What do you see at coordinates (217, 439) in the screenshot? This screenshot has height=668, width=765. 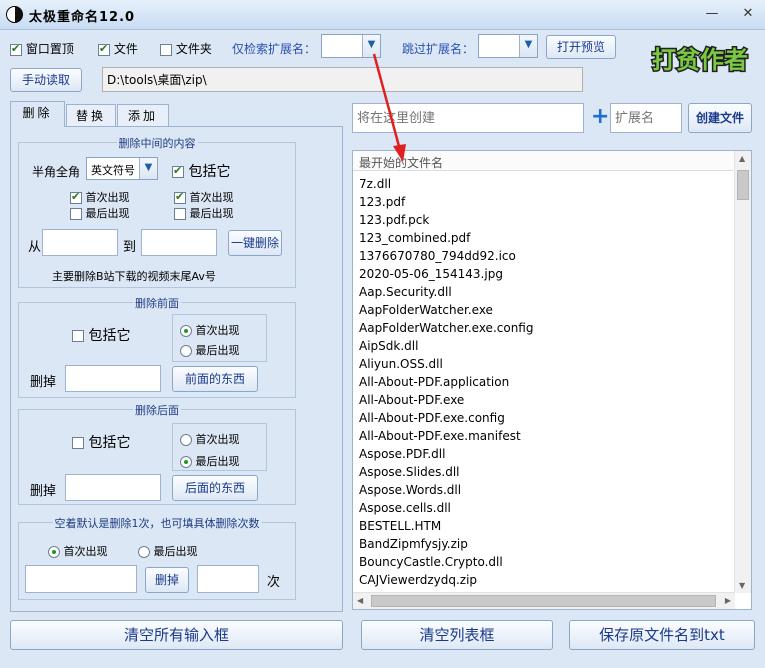 I see `back-first-label: 首次出现` at bounding box center [217, 439].